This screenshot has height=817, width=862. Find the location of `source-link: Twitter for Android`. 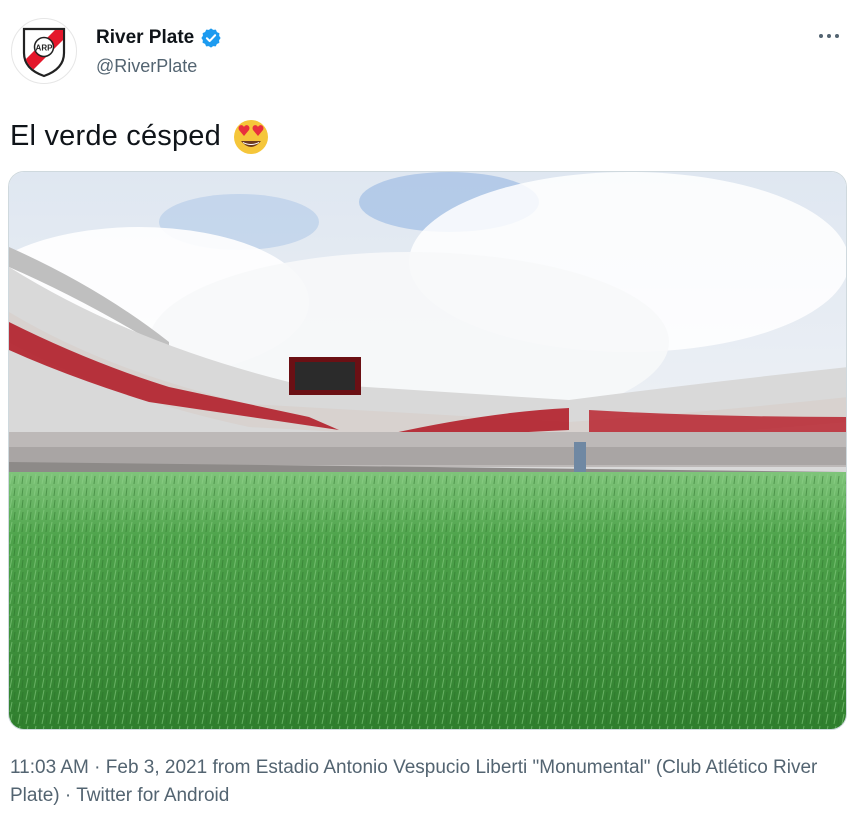

source-link: Twitter for Android is located at coordinates (152, 795).